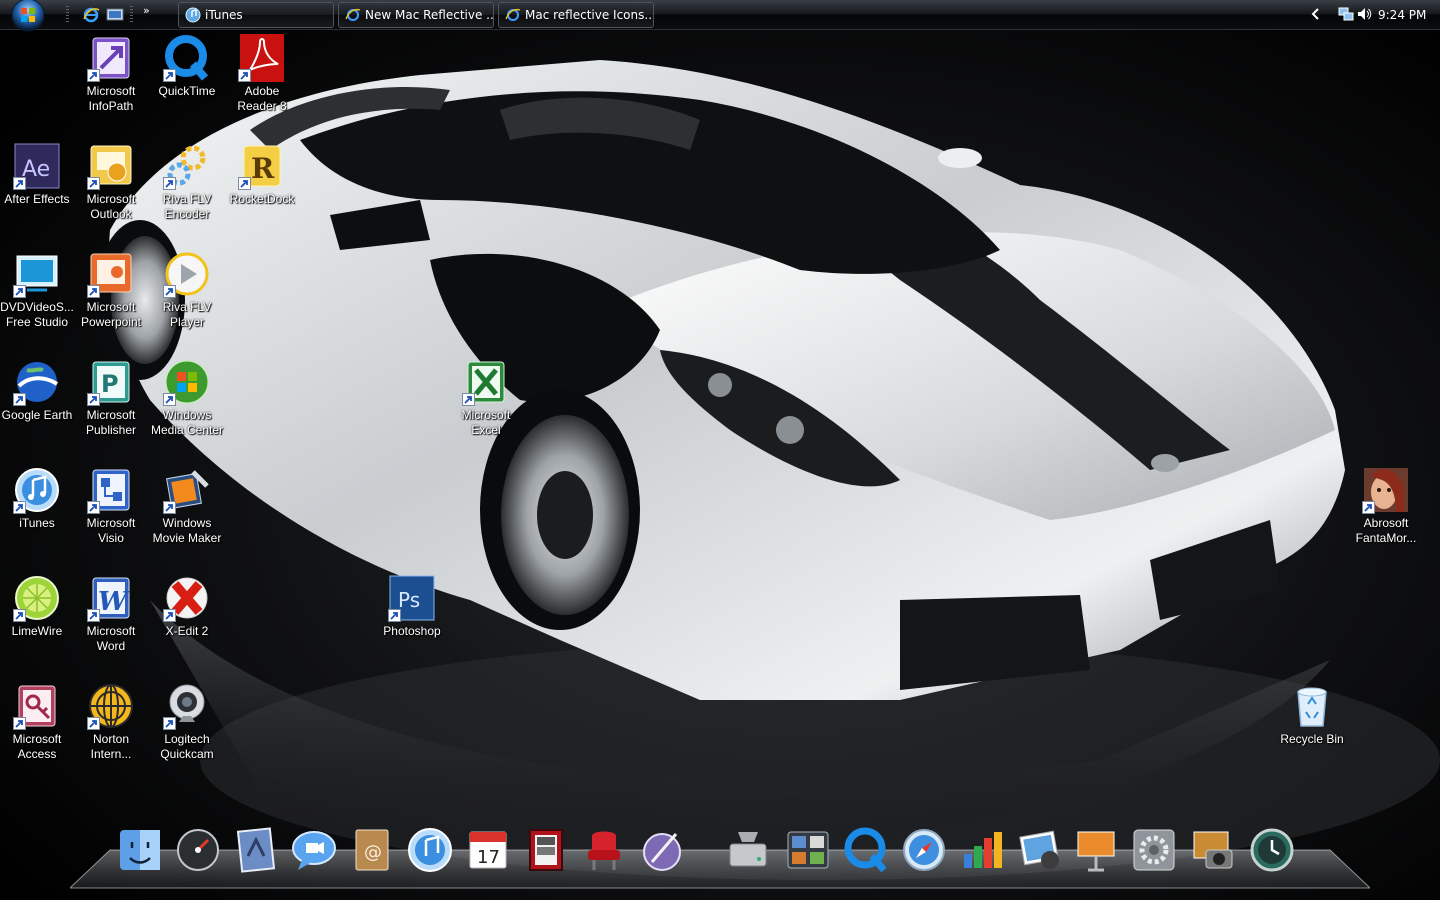  Describe the element at coordinates (262, 174) in the screenshot. I see `desktop-icon-rocketdock: R RocketDock` at that location.